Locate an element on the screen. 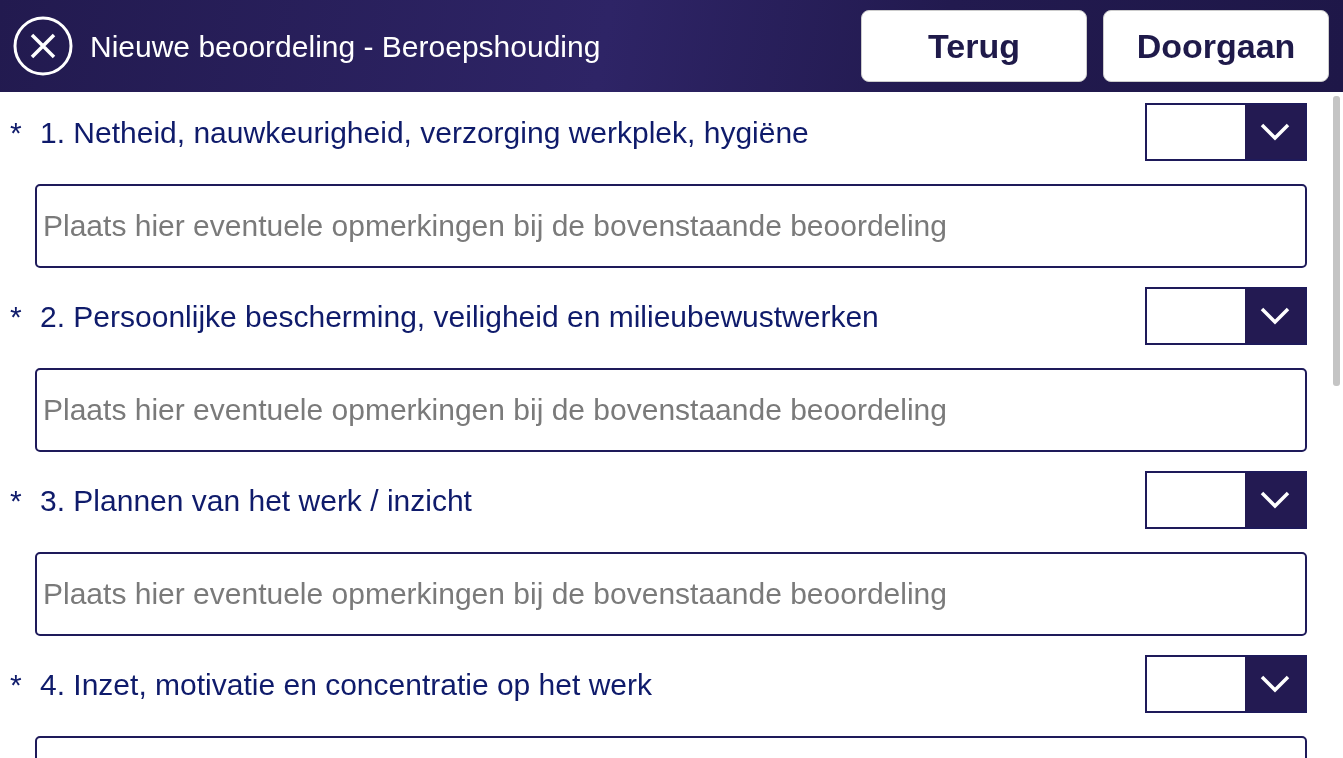 This screenshot has height=758, width=1343. question-label: 3. Plannen van het werk / inzicht is located at coordinates (256, 500).